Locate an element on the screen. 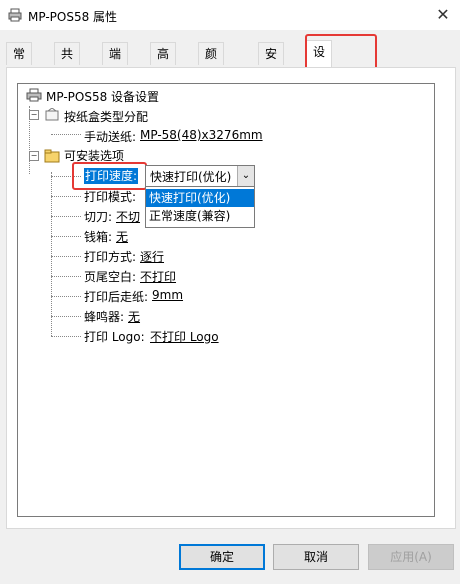 The width and height of the screenshot is (460, 584). tab-ports: 端口 is located at coordinates (115, 62).